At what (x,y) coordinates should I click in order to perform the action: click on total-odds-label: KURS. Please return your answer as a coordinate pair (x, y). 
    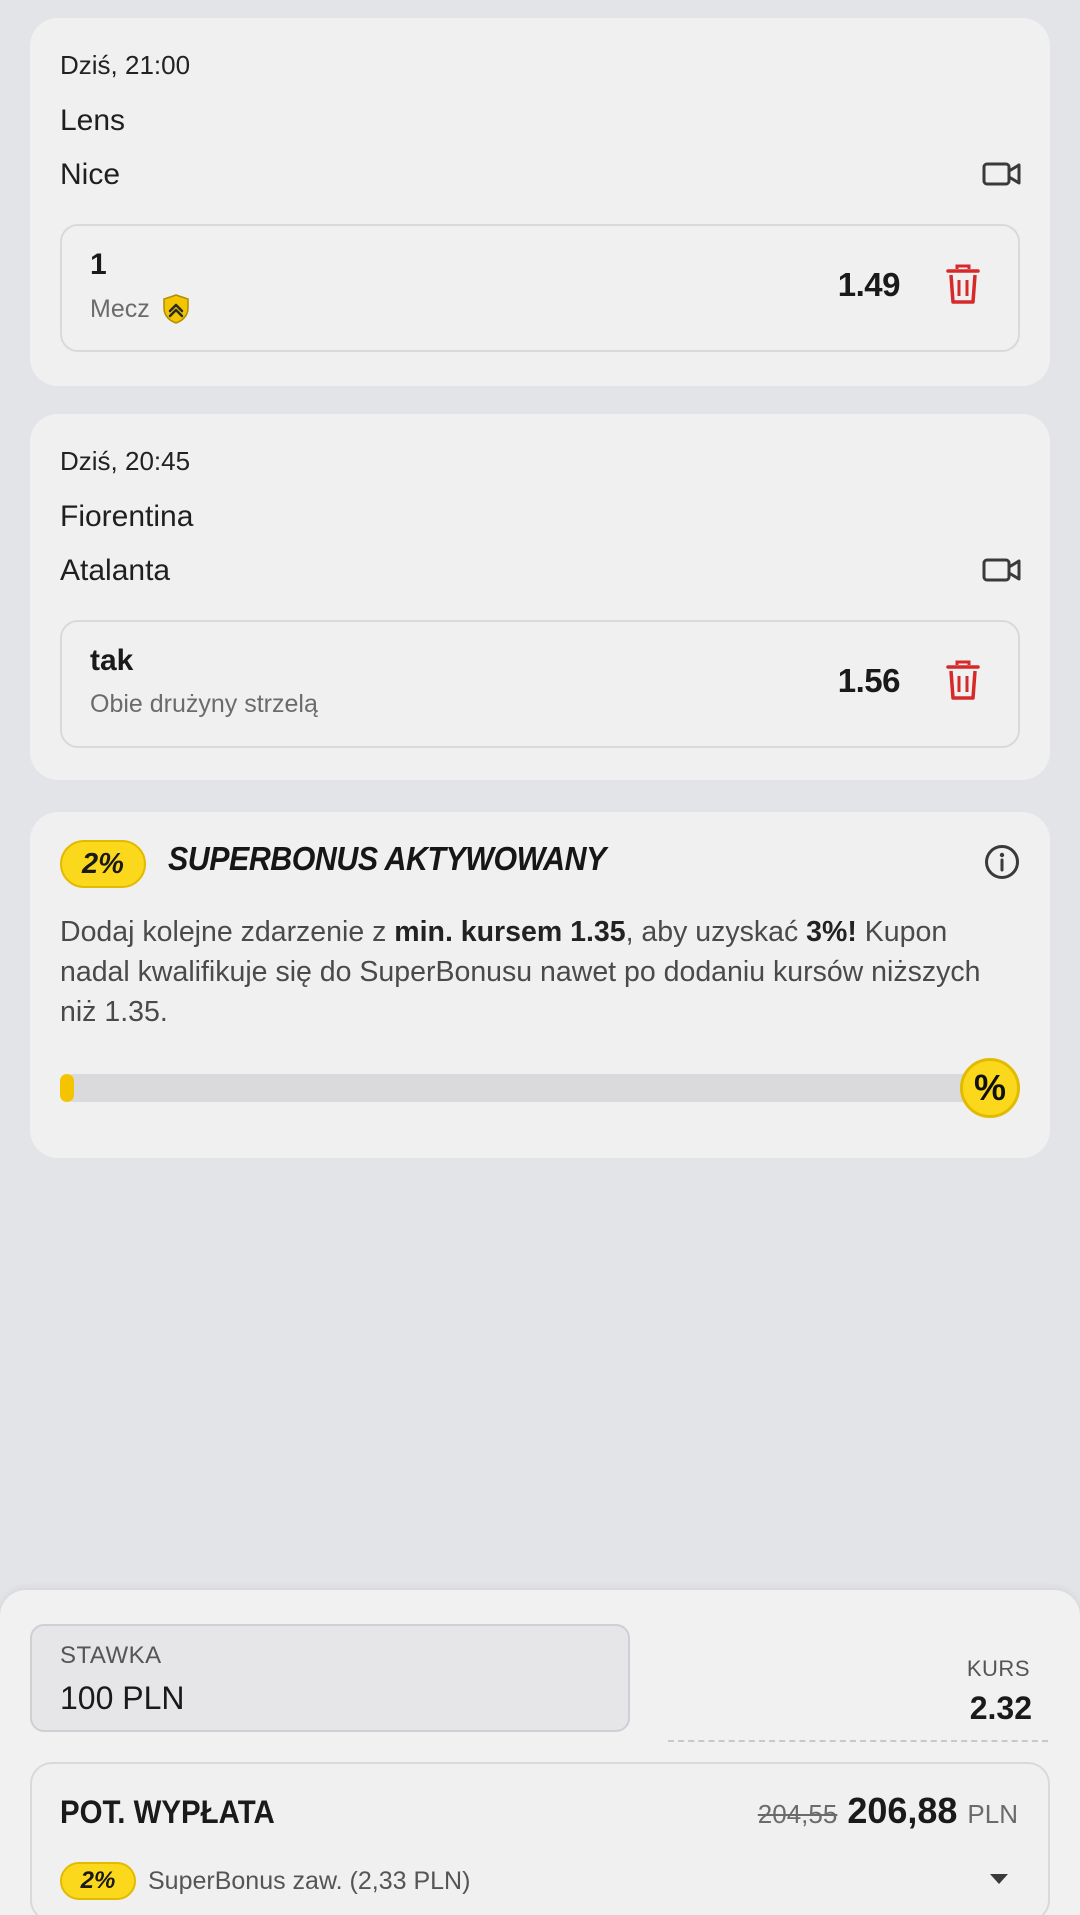
    Looking at the image, I should click on (998, 1668).